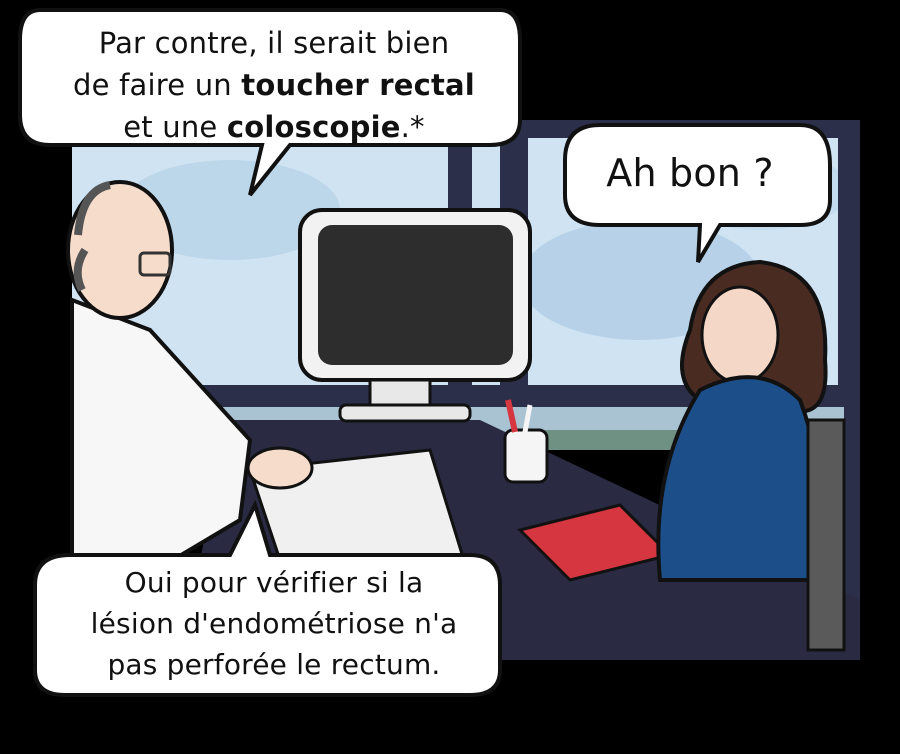 The height and width of the screenshot is (754, 900). What do you see at coordinates (826, 535) in the screenshot?
I see `chair-back` at bounding box center [826, 535].